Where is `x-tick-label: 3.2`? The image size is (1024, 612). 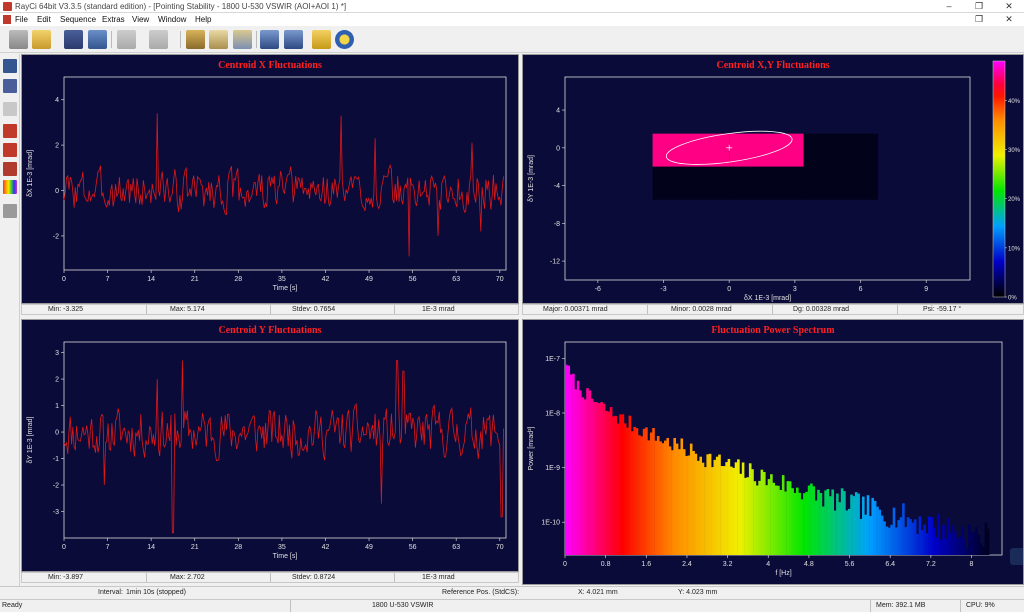
x-tick-label: 3.2 is located at coordinates (728, 564).